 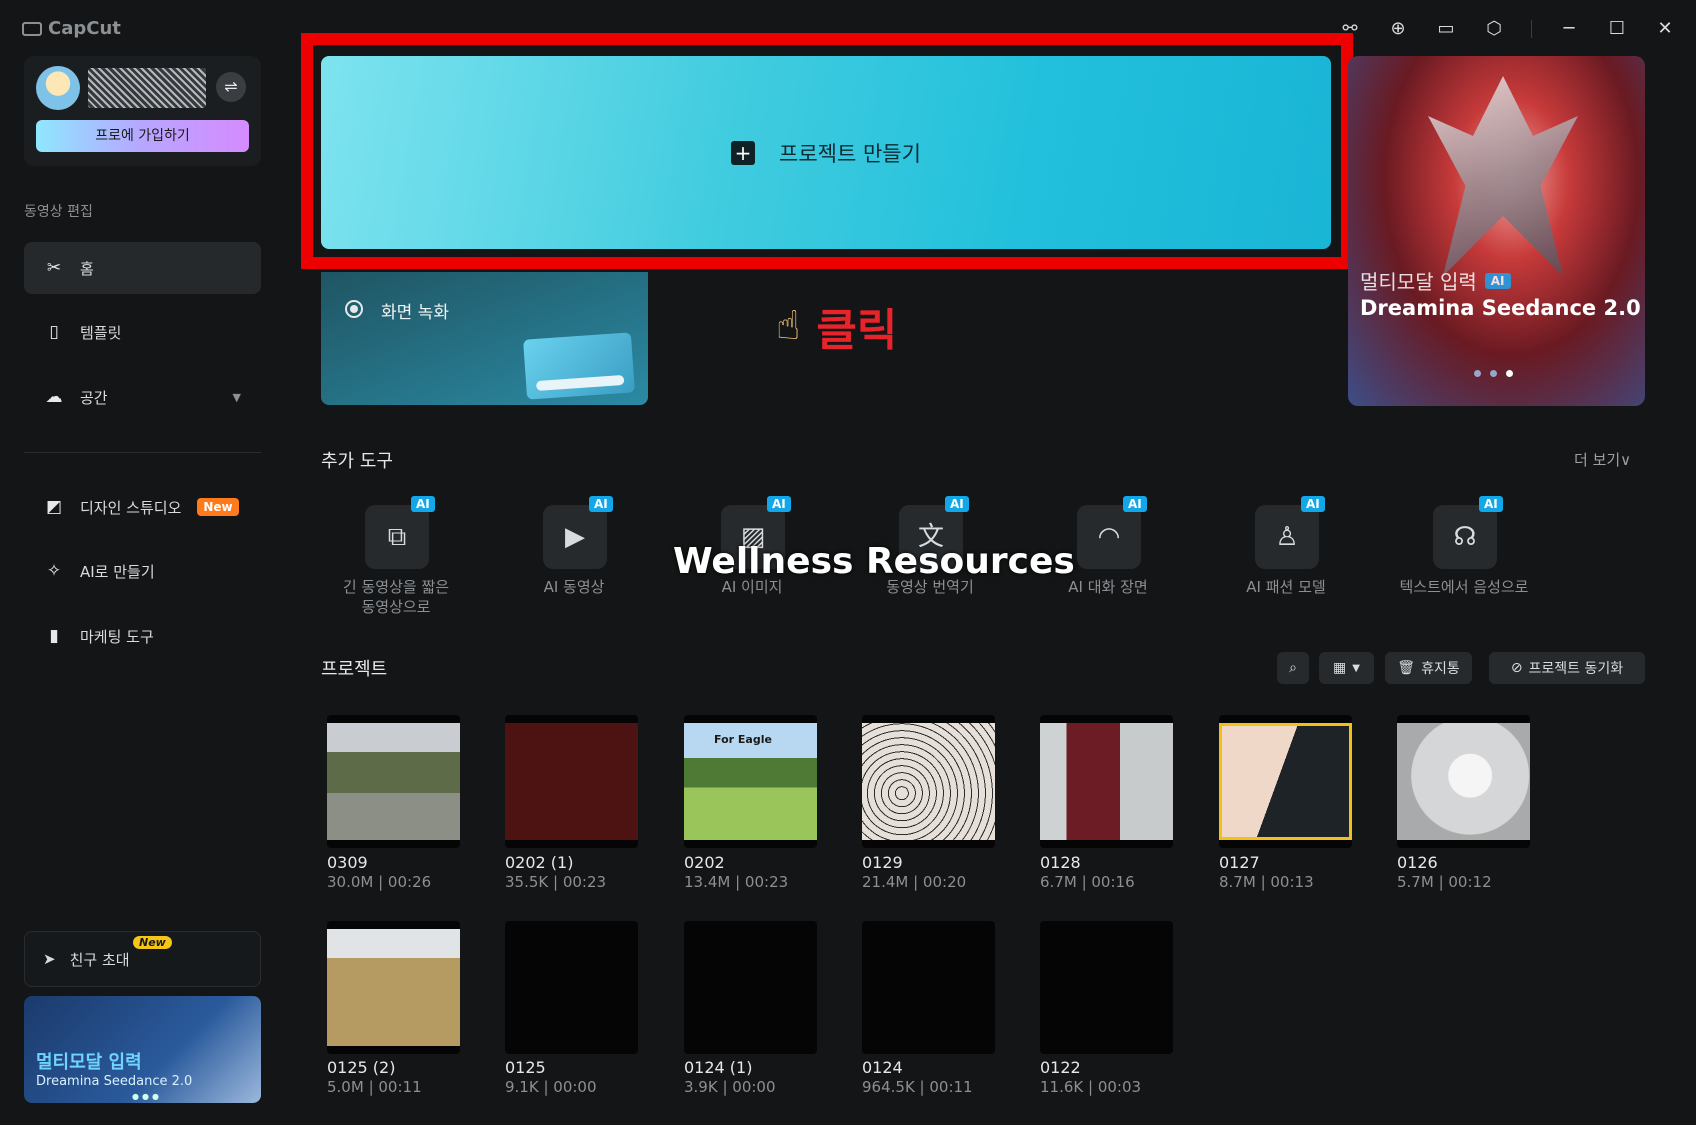 What do you see at coordinates (1497, 280) in the screenshot?
I see `ai-badge: AI` at bounding box center [1497, 280].